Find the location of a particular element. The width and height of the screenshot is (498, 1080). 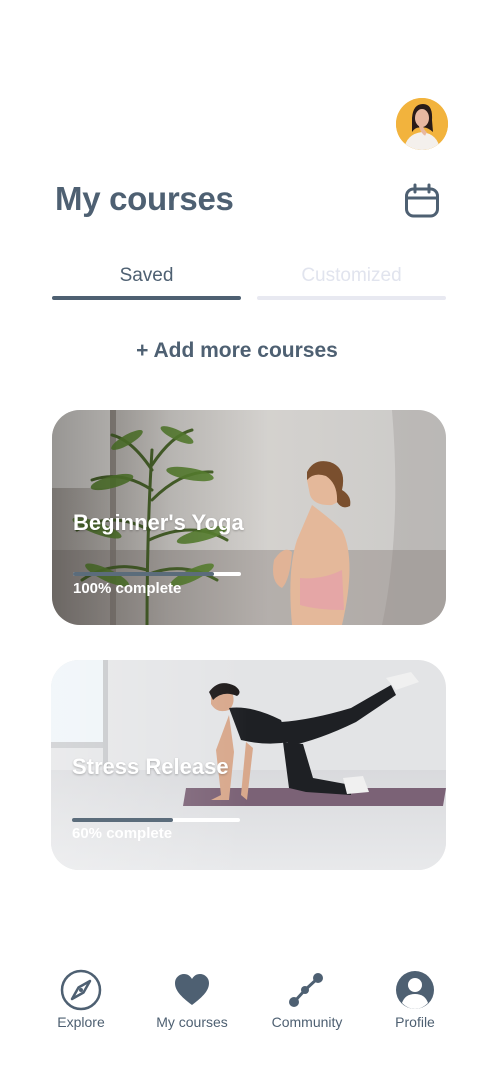

tab-customized: Customized is located at coordinates (351, 281).